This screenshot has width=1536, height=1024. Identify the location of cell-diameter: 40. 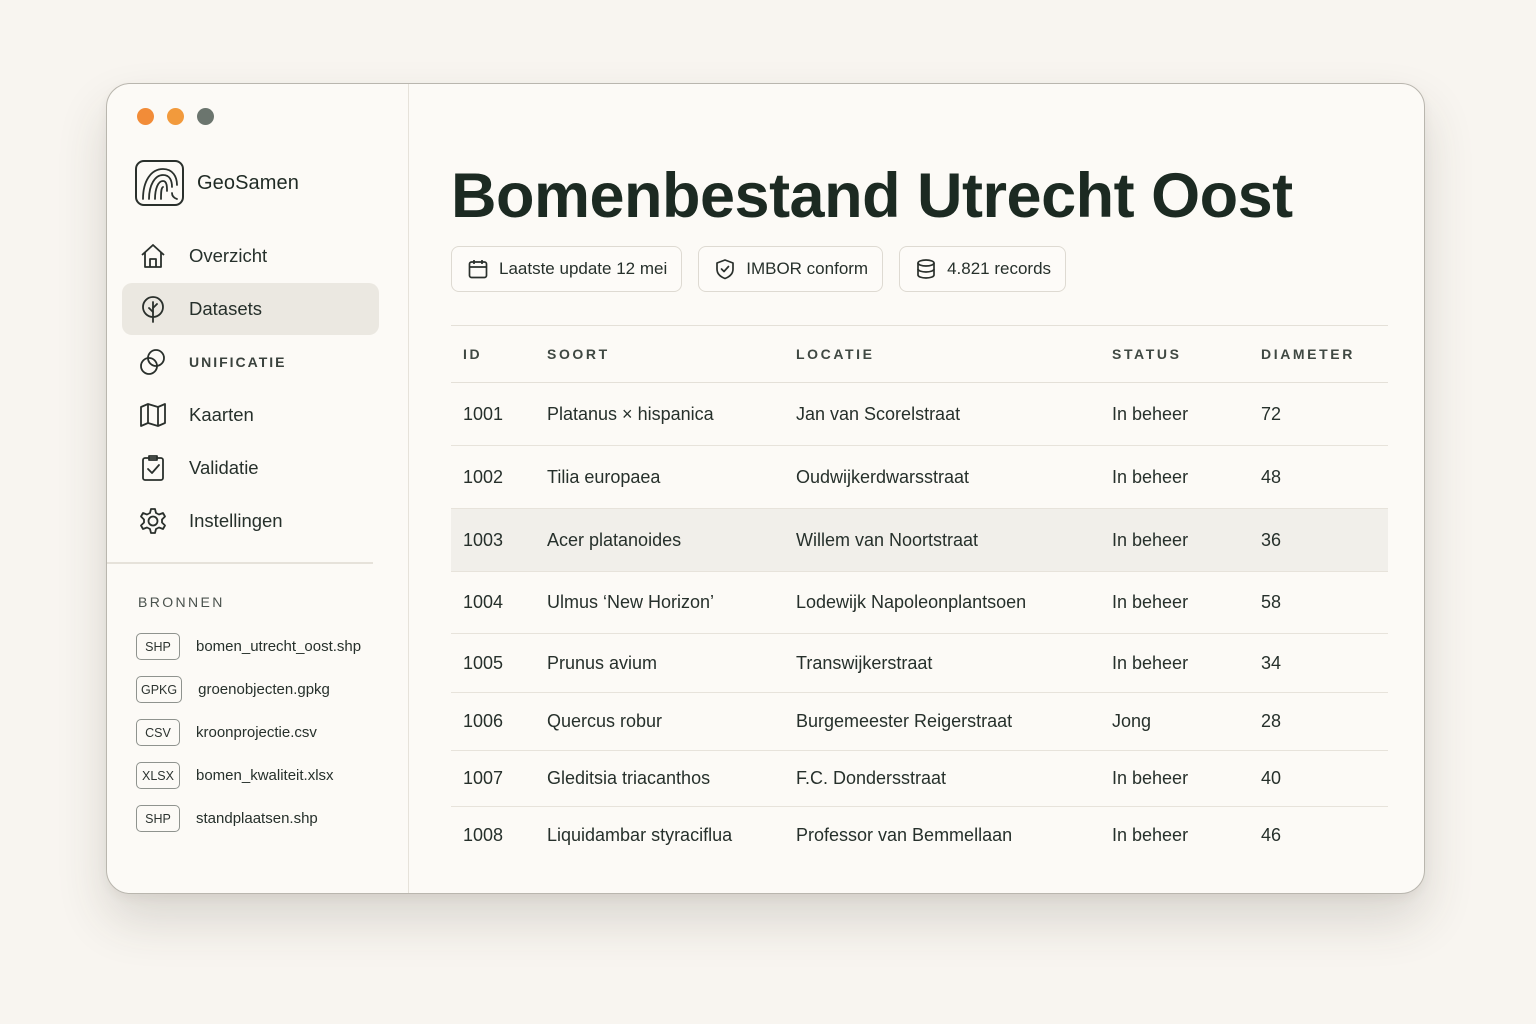
(1271, 778).